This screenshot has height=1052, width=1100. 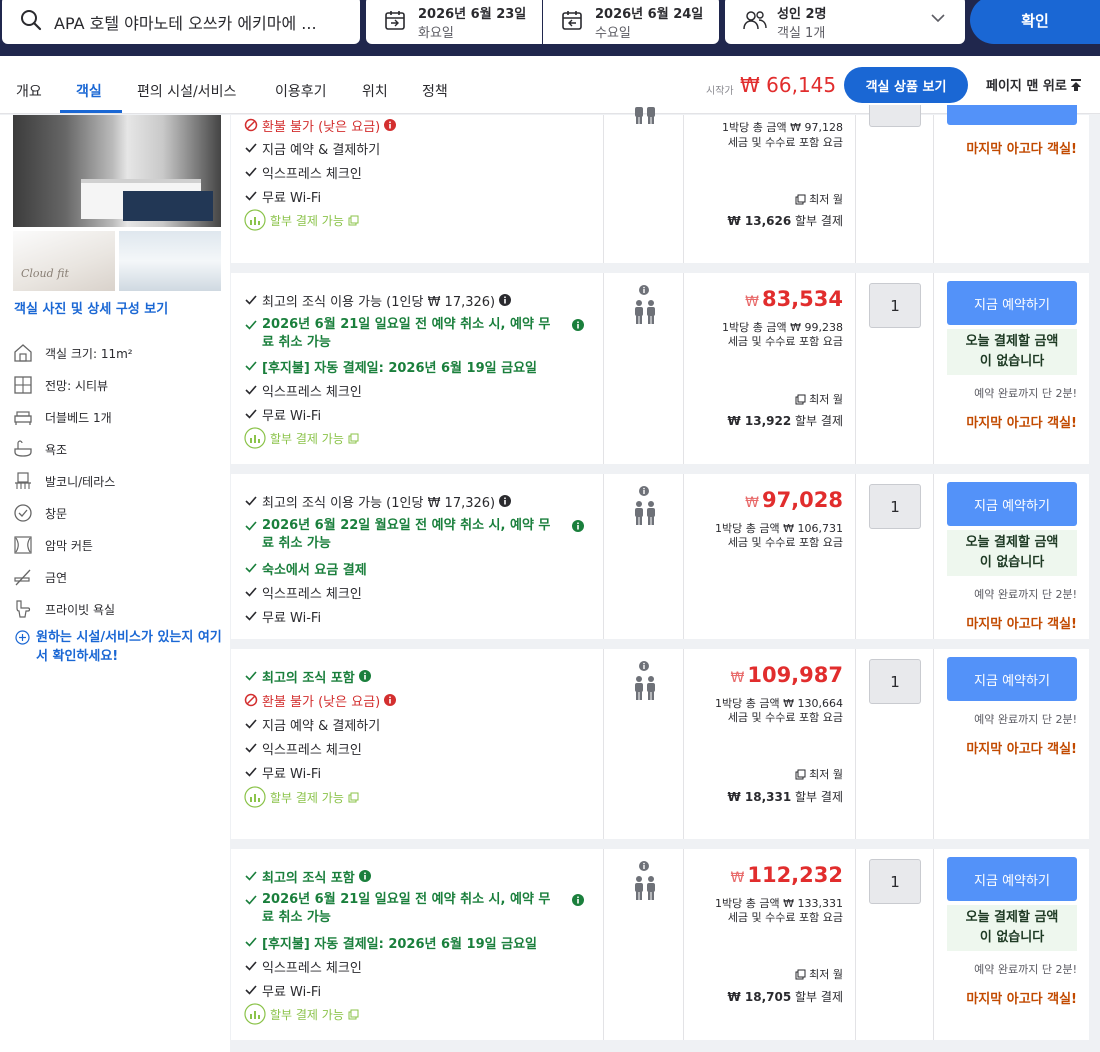 I want to click on tab-facilities: 편의 시설/서비스, so click(x=186, y=91).